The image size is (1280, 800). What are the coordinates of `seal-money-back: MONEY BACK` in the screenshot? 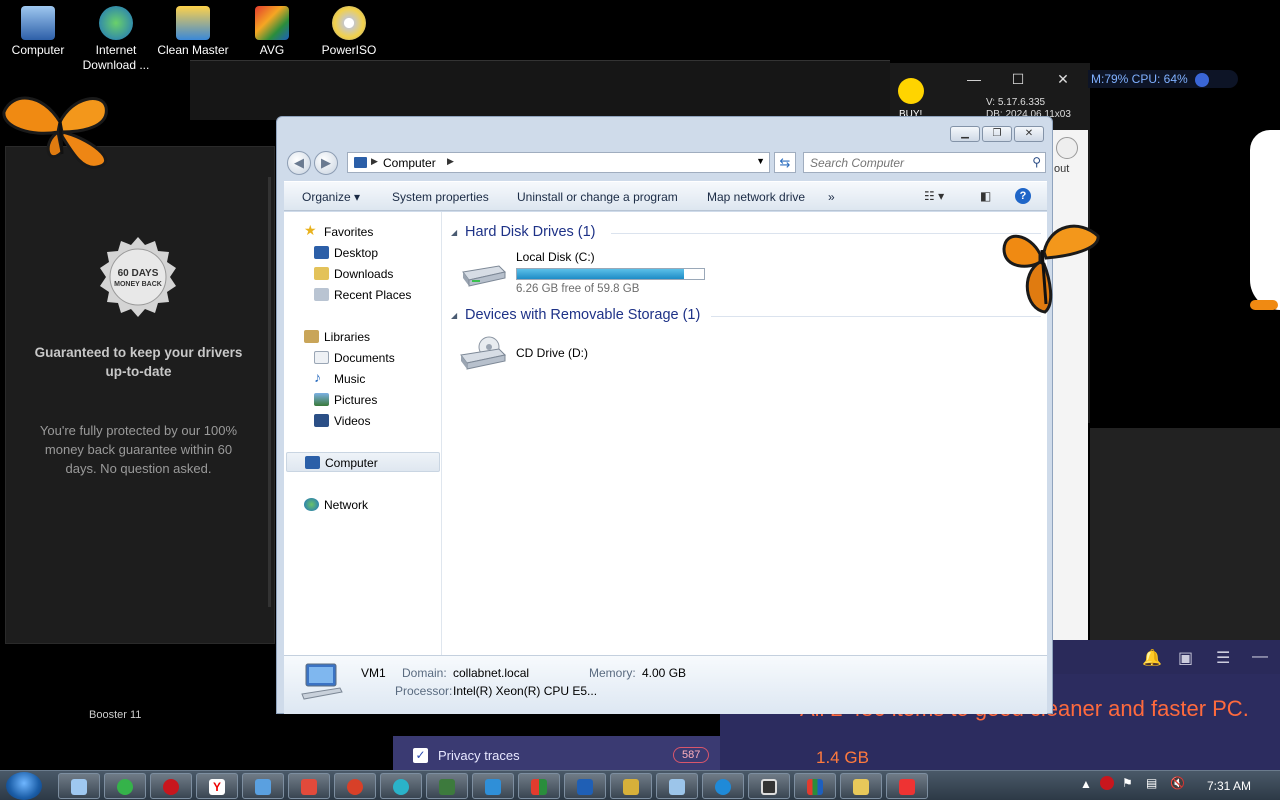 It's located at (138, 284).